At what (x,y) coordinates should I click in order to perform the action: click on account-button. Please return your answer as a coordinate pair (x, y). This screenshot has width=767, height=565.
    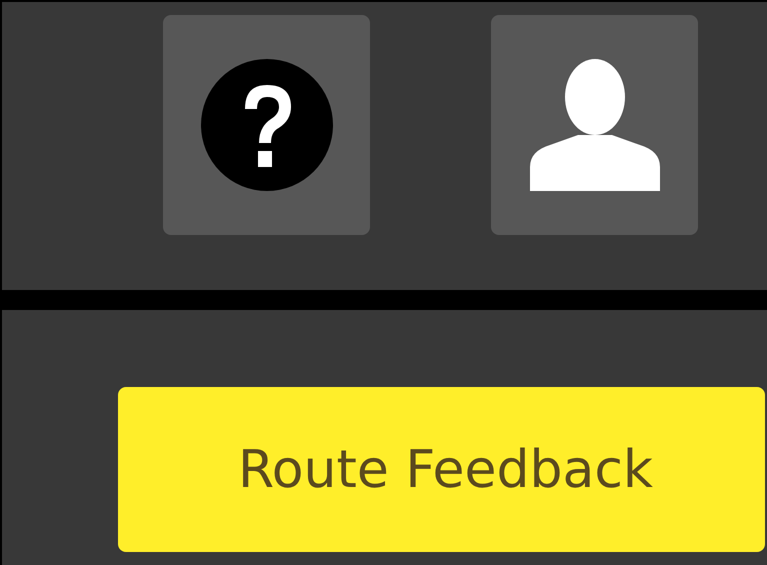
    Looking at the image, I should click on (594, 125).